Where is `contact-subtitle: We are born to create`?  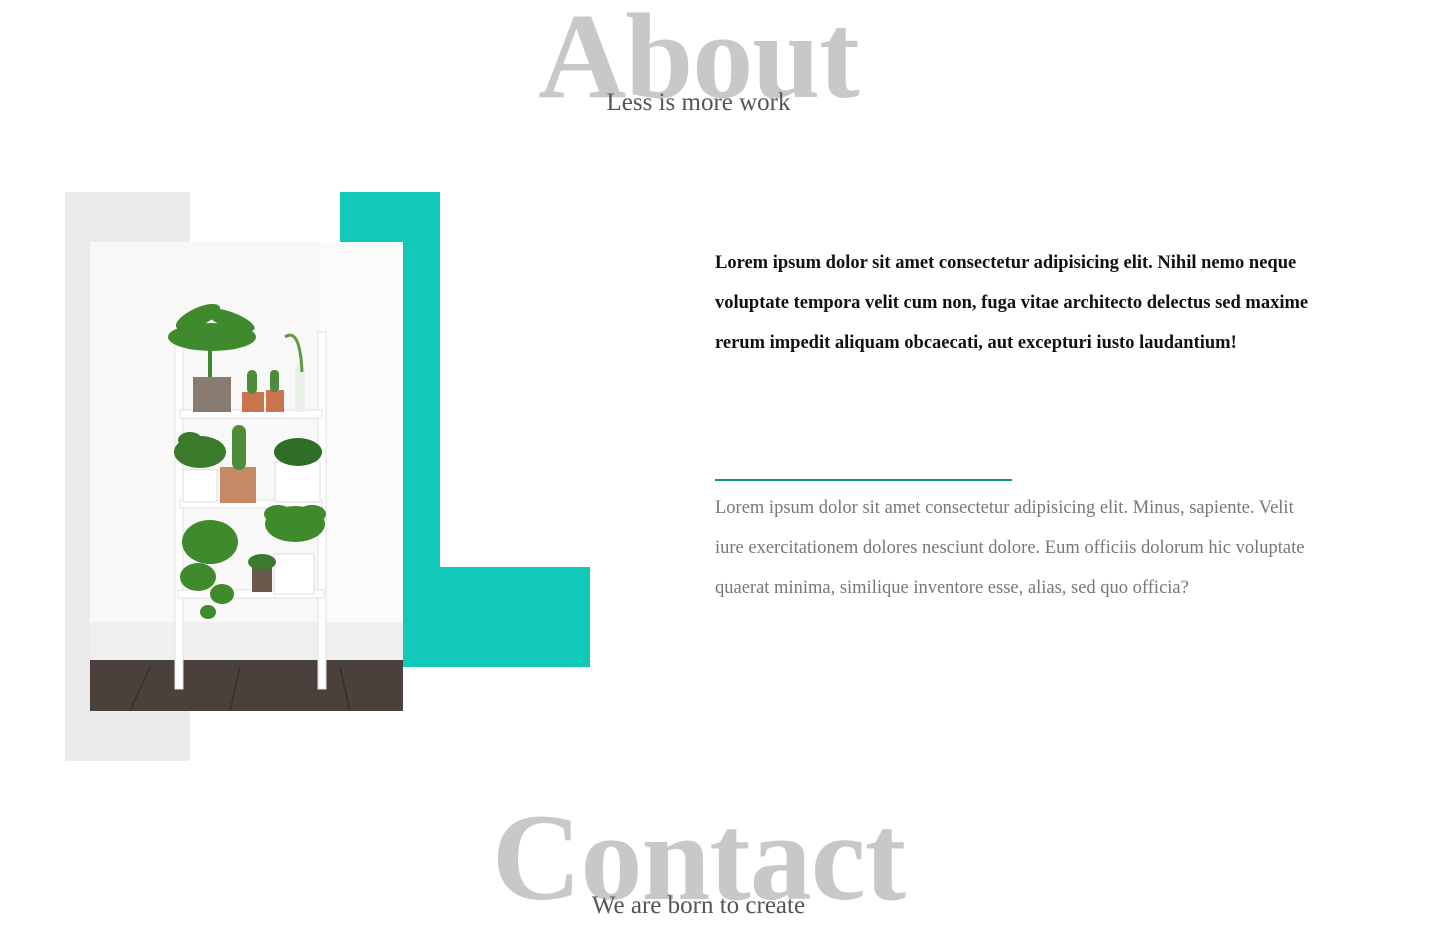
contact-subtitle: We are born to create is located at coordinates (698, 905).